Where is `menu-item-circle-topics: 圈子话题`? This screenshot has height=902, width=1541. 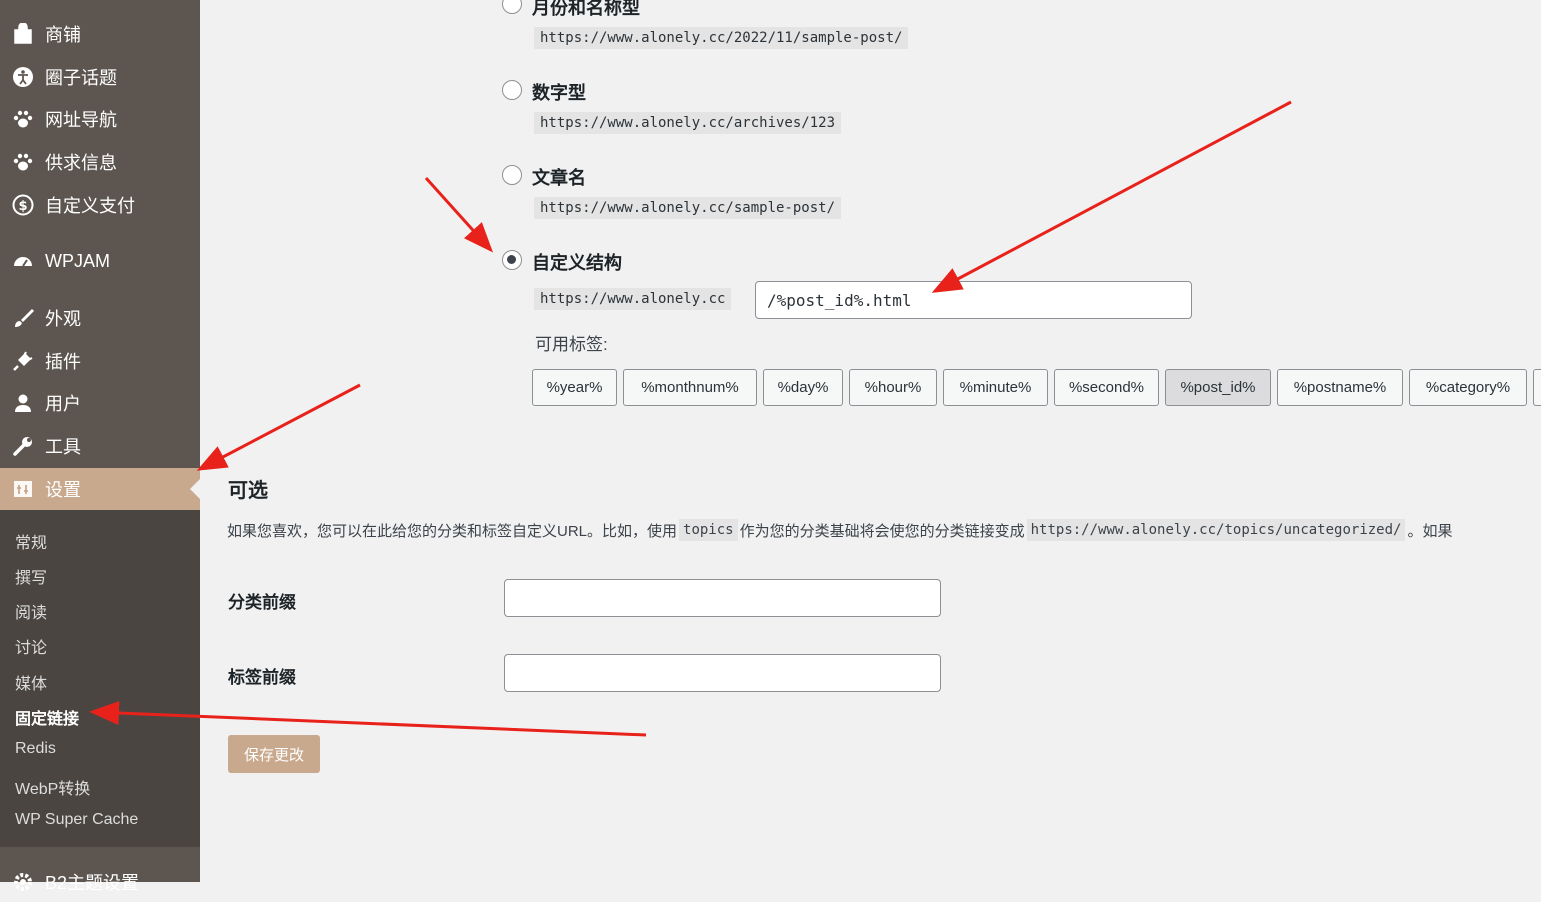 menu-item-circle-topics: 圈子话题 is located at coordinates (100, 77).